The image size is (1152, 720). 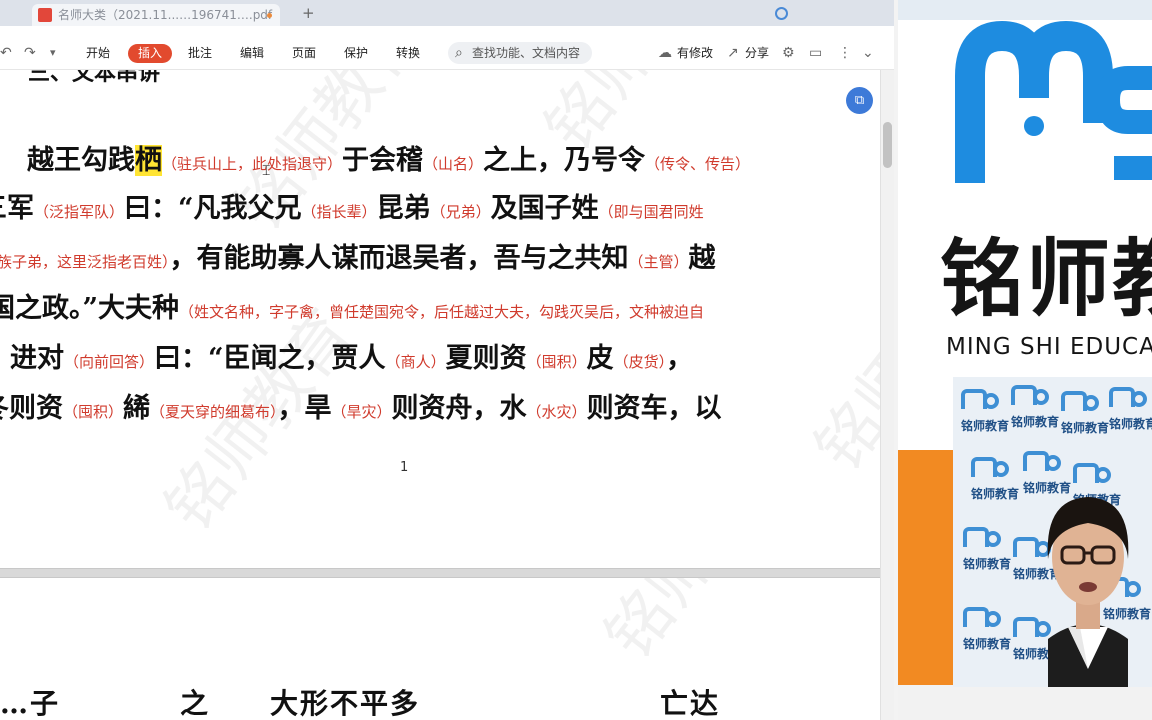 What do you see at coordinates (486, 358) in the screenshot?
I see `source-text: 夏则资` at bounding box center [486, 358].